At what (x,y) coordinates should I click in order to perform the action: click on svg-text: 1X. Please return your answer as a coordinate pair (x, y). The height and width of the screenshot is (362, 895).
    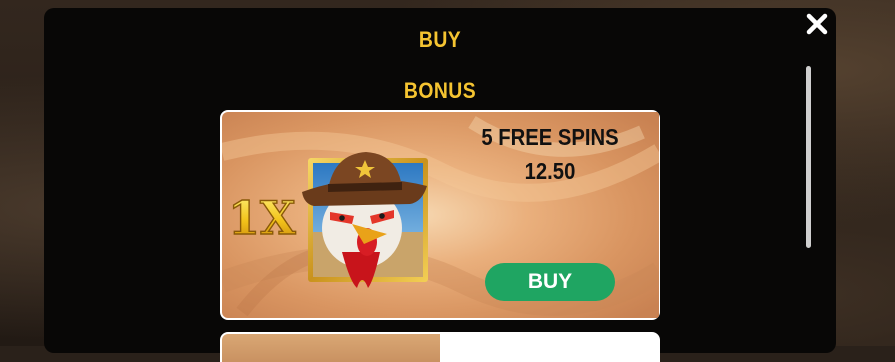
    Looking at the image, I should click on (262, 218).